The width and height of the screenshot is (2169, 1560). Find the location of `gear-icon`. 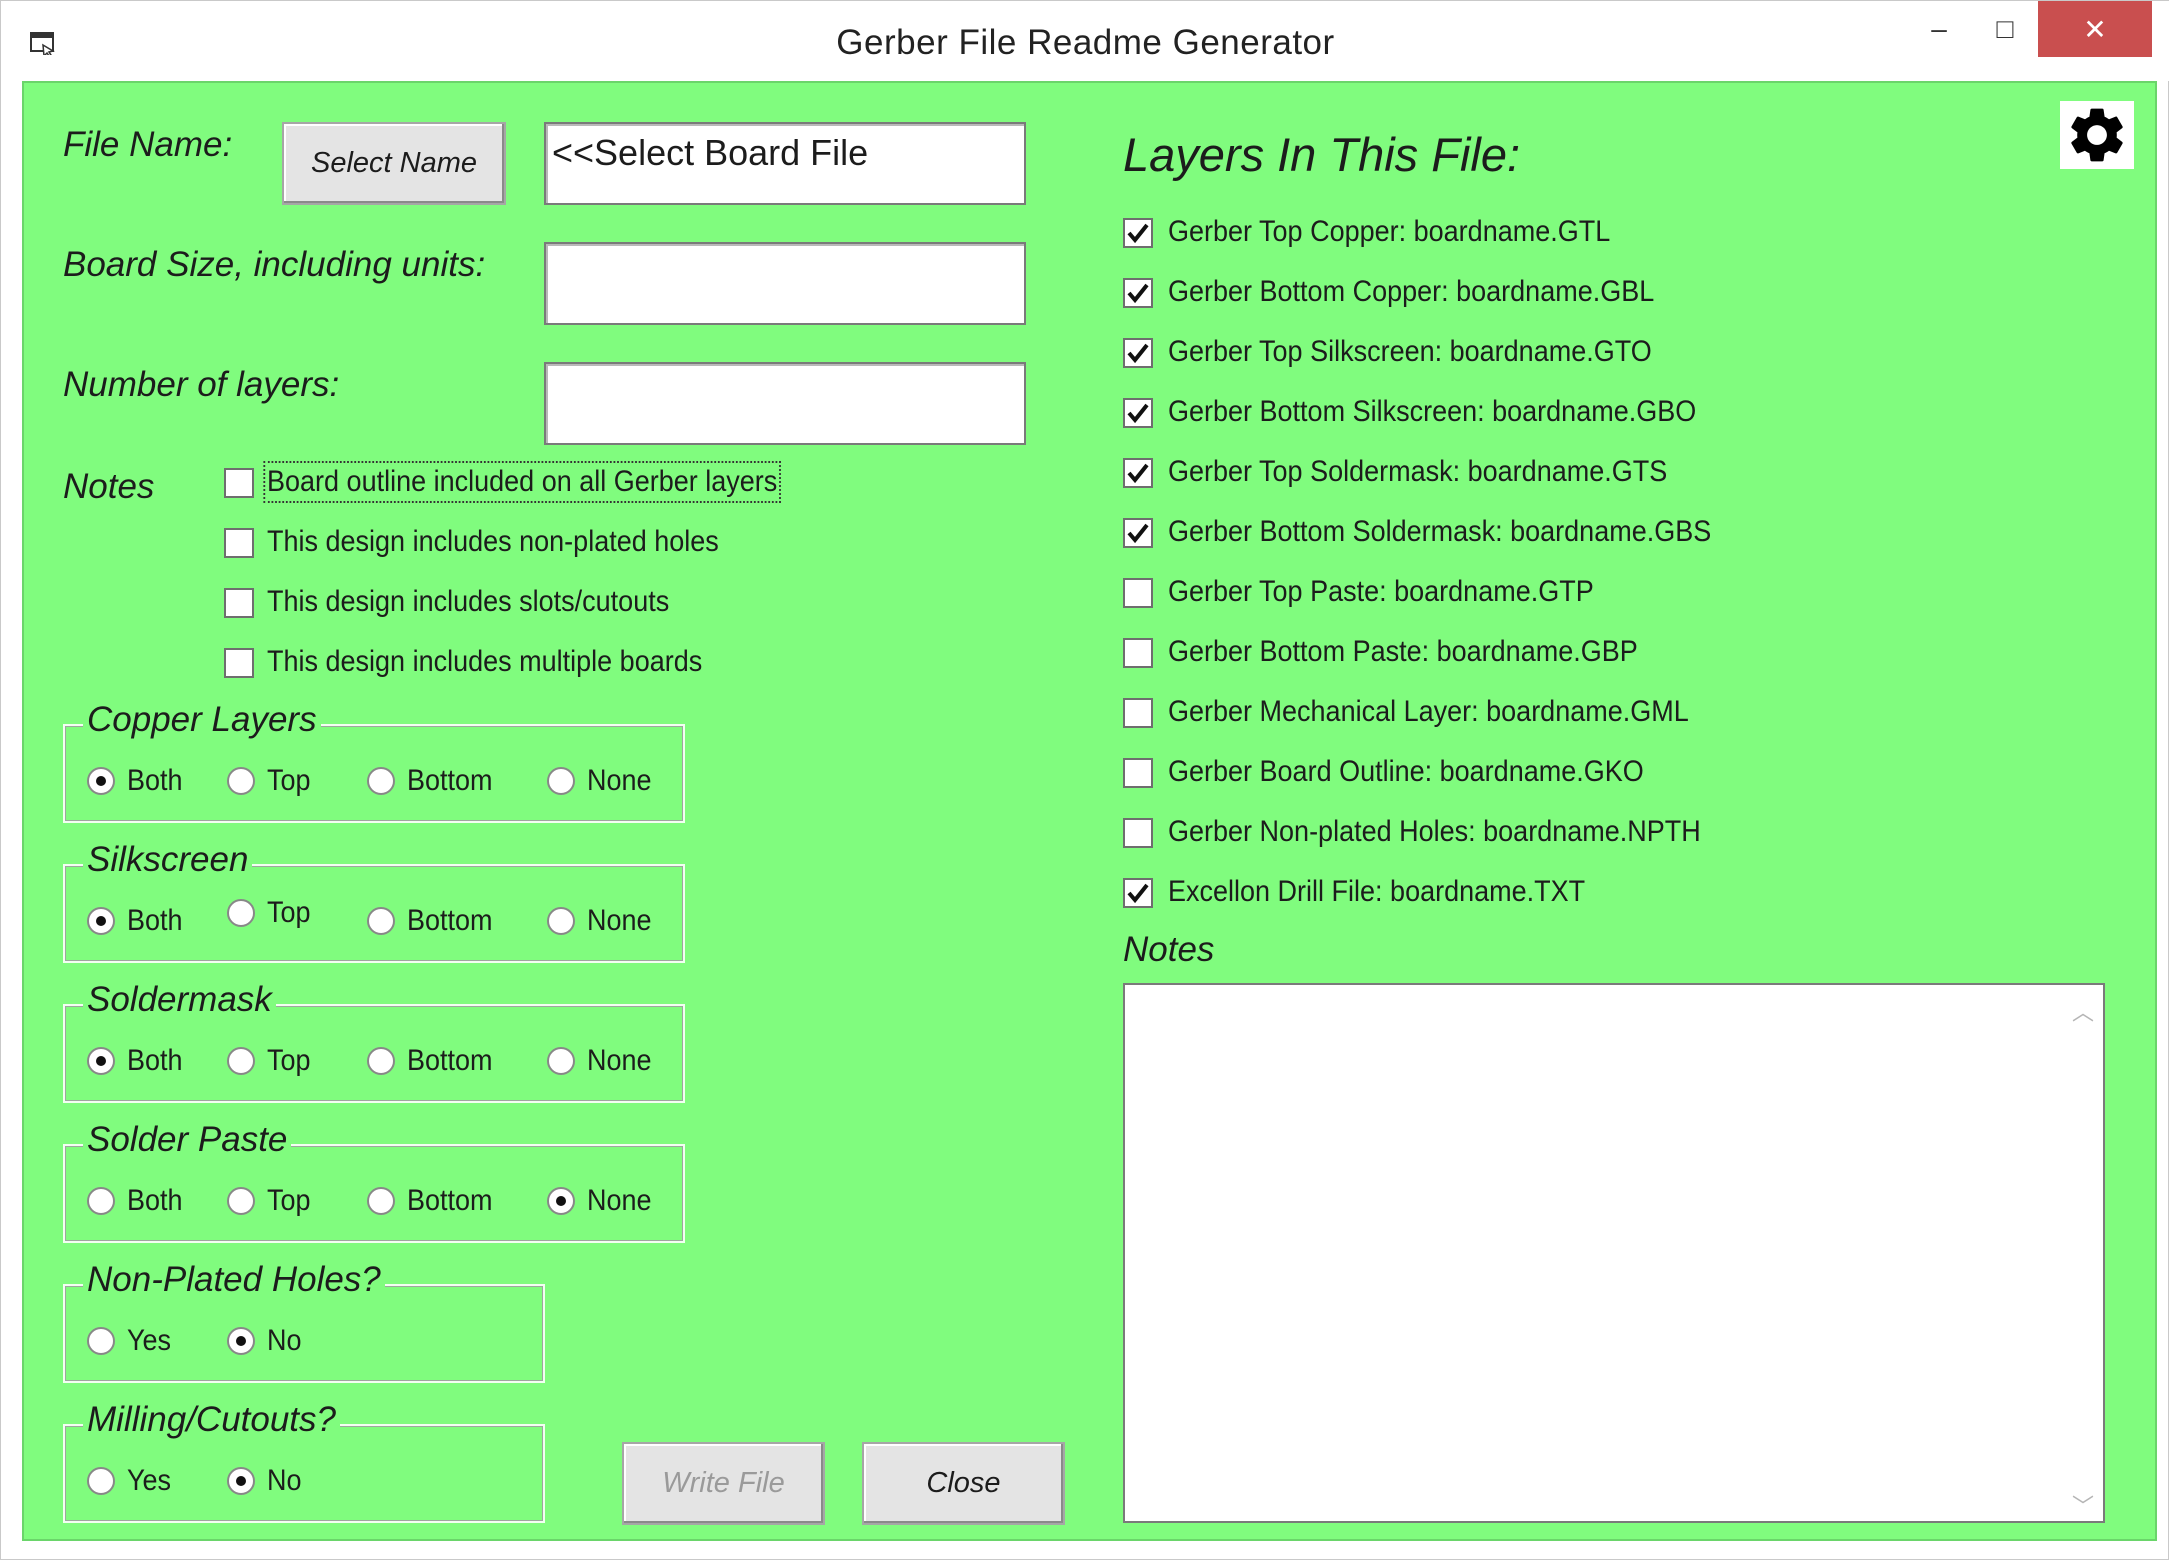

gear-icon is located at coordinates (2097, 135).